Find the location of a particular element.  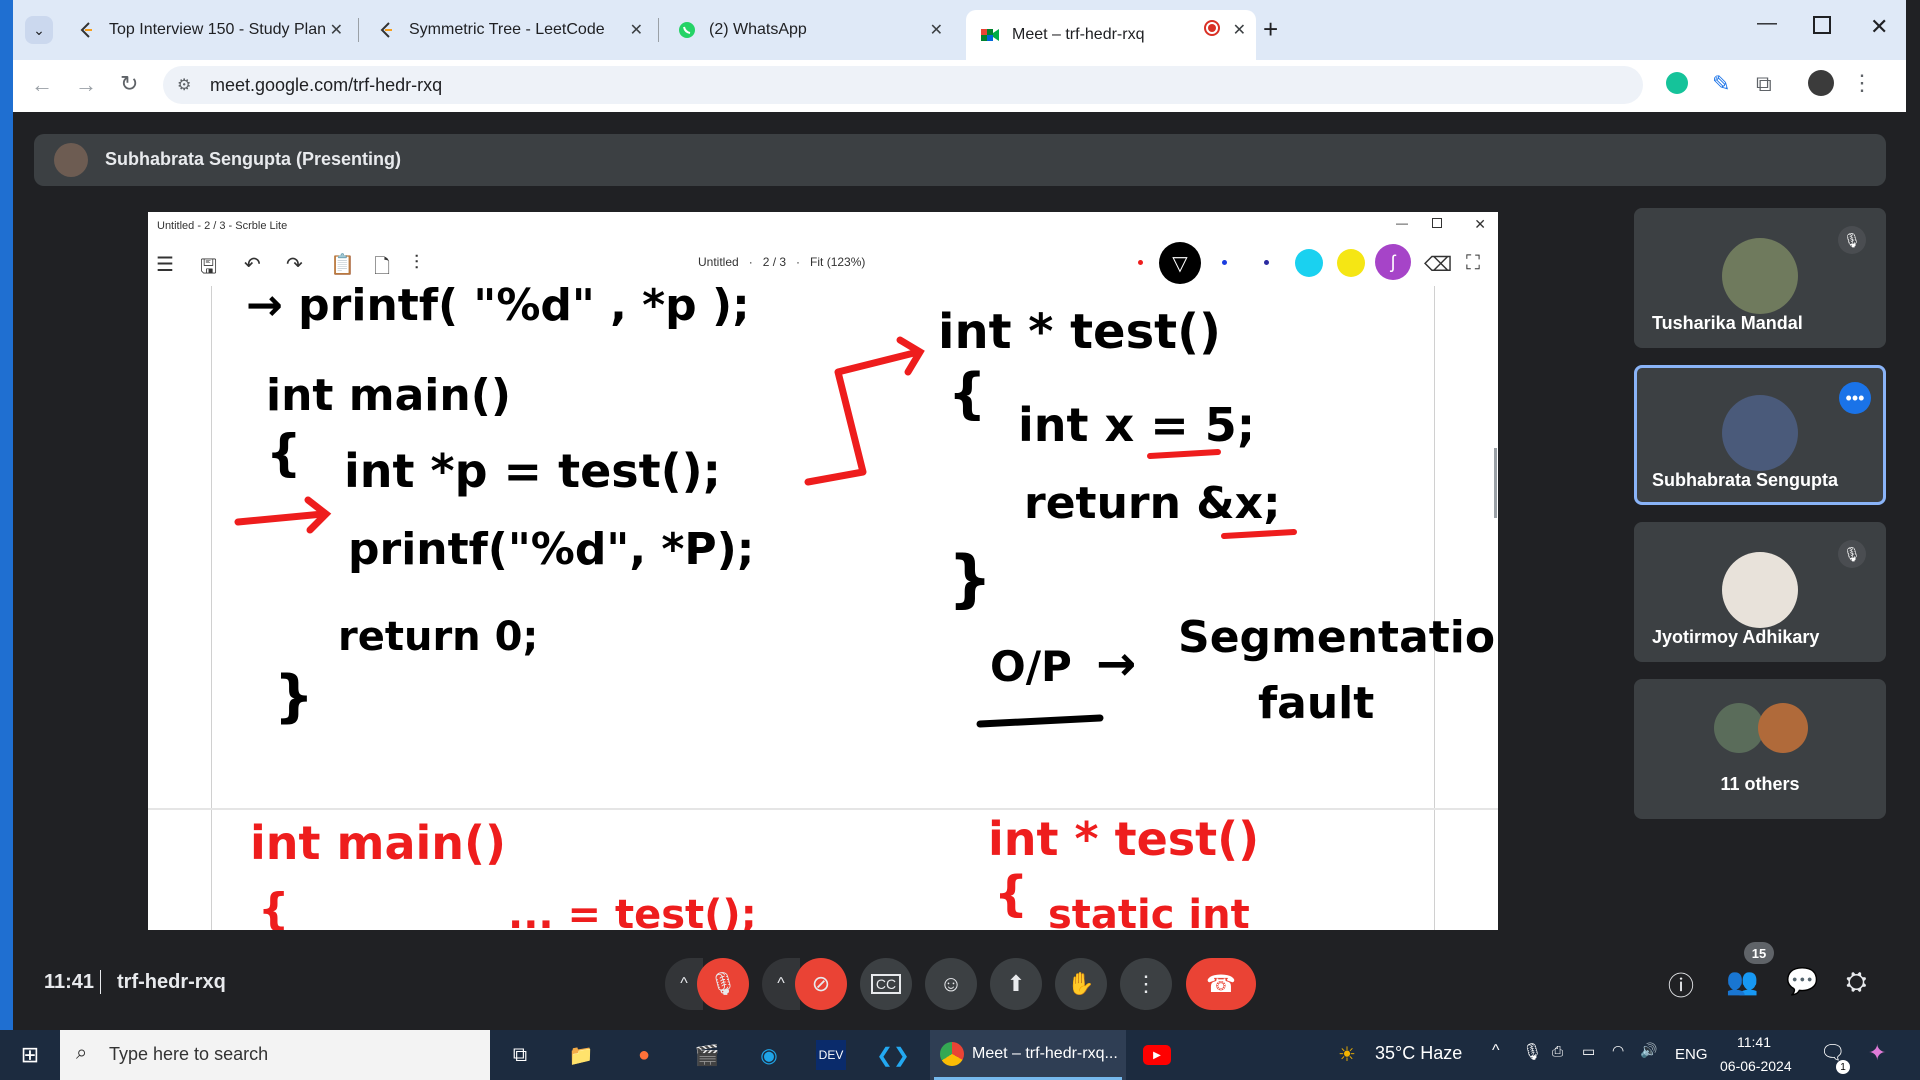

firefox-icon: ● is located at coordinates (644, 1055).